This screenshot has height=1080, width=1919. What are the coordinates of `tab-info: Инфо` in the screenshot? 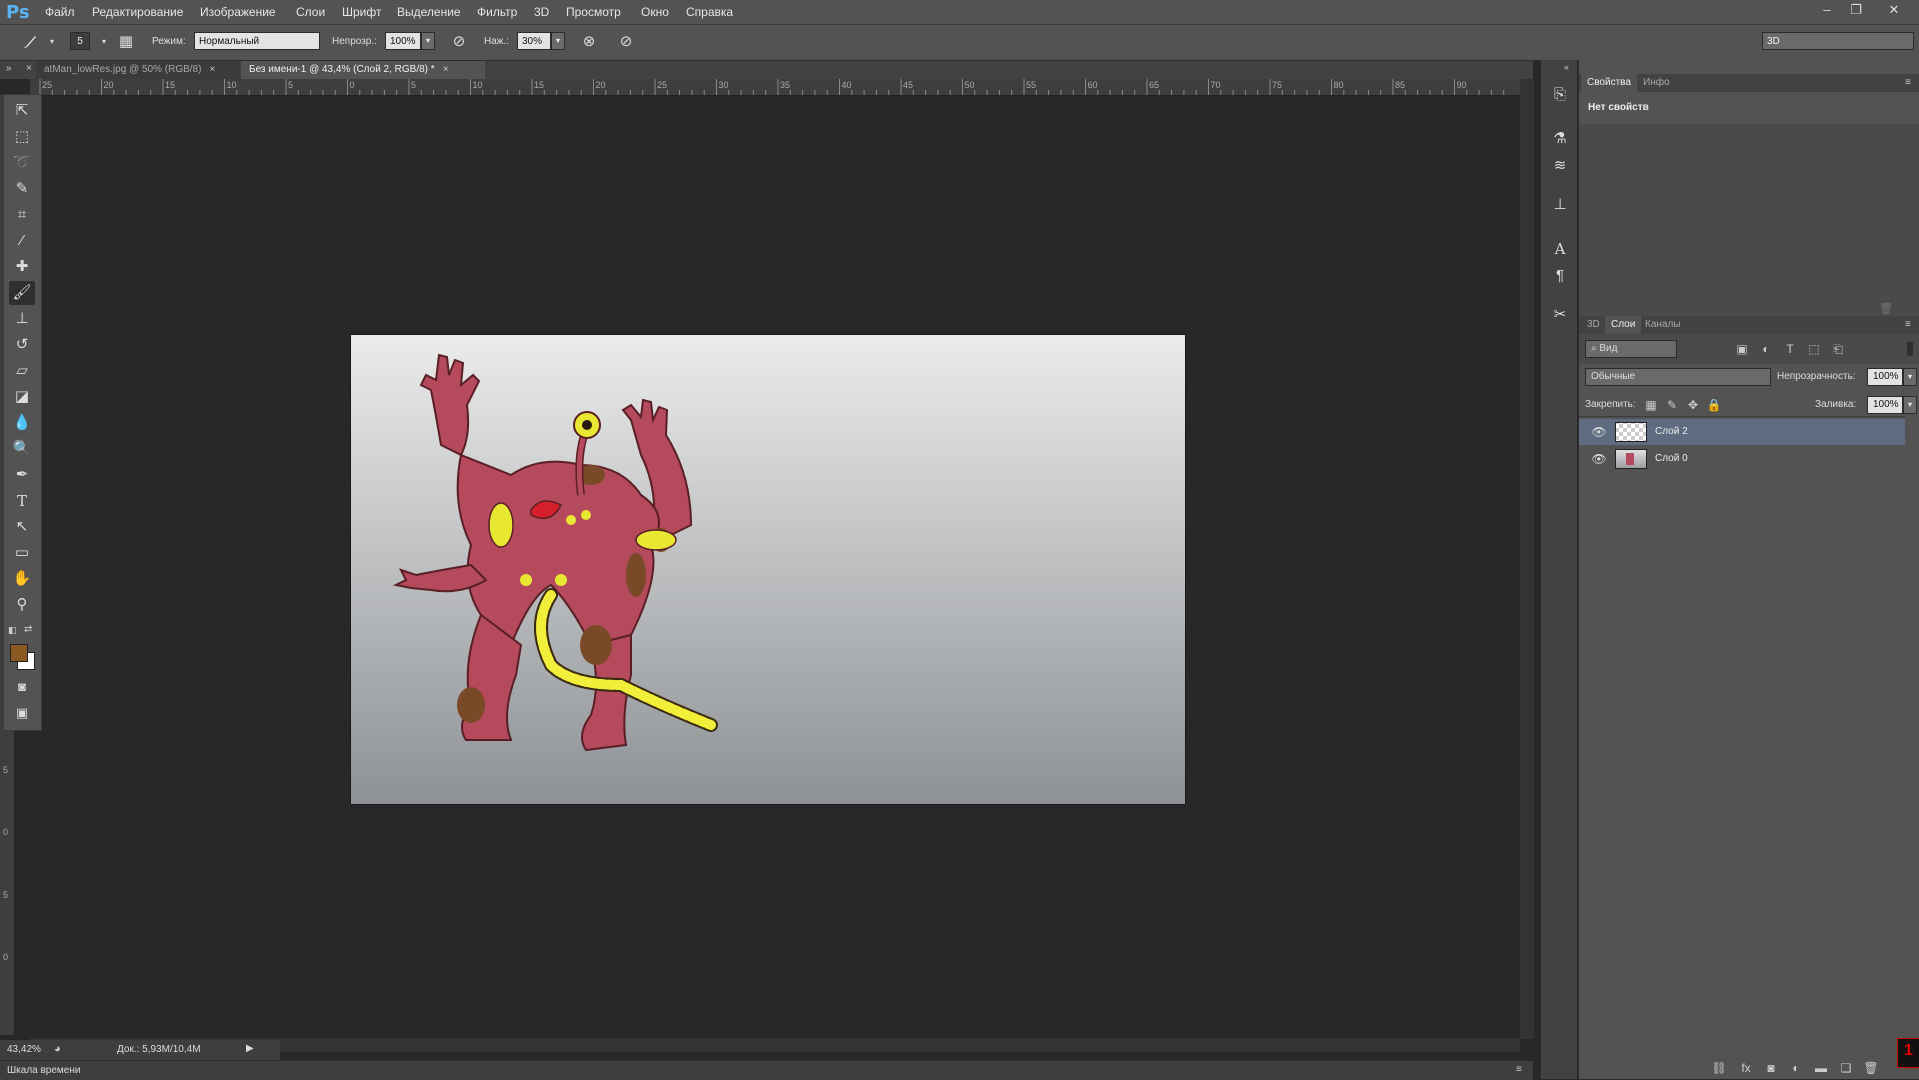 It's located at (1656, 83).